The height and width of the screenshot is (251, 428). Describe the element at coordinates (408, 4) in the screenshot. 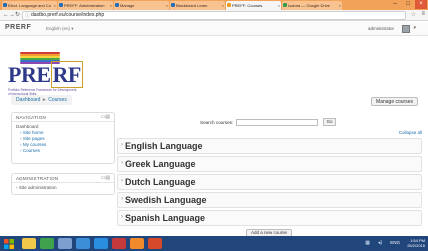

I see `maximize-button: □` at that location.